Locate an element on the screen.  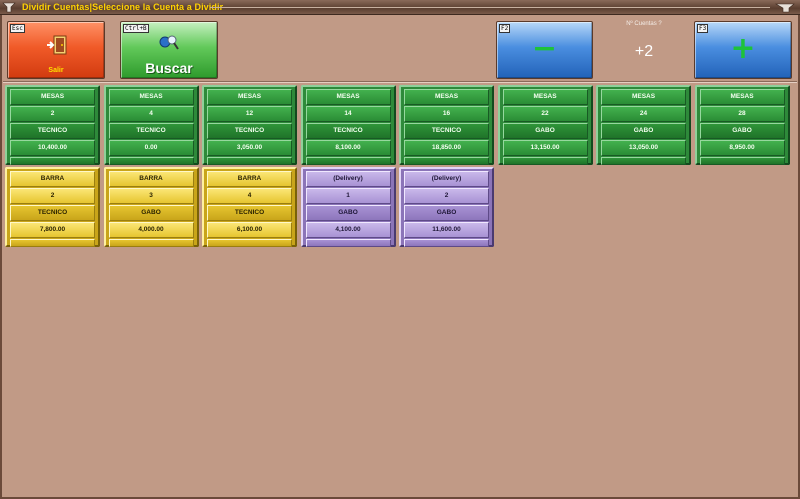
account-card: (Delivery) 2 GABO 11,600.00 is located at coordinates (446, 207).